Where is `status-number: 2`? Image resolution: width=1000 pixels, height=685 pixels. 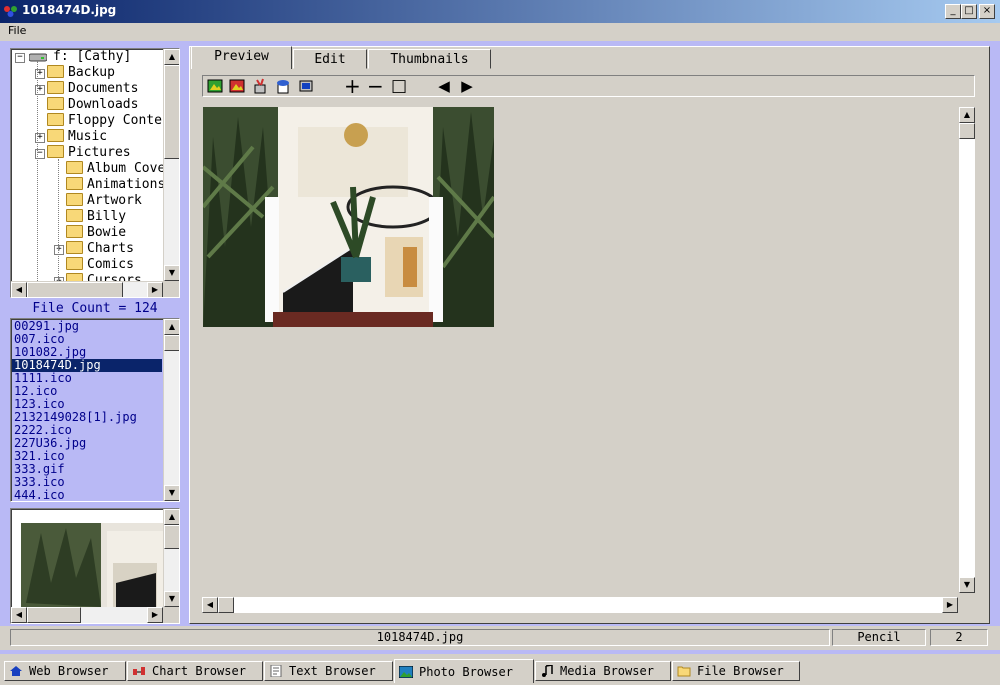 status-number: 2 is located at coordinates (959, 637).